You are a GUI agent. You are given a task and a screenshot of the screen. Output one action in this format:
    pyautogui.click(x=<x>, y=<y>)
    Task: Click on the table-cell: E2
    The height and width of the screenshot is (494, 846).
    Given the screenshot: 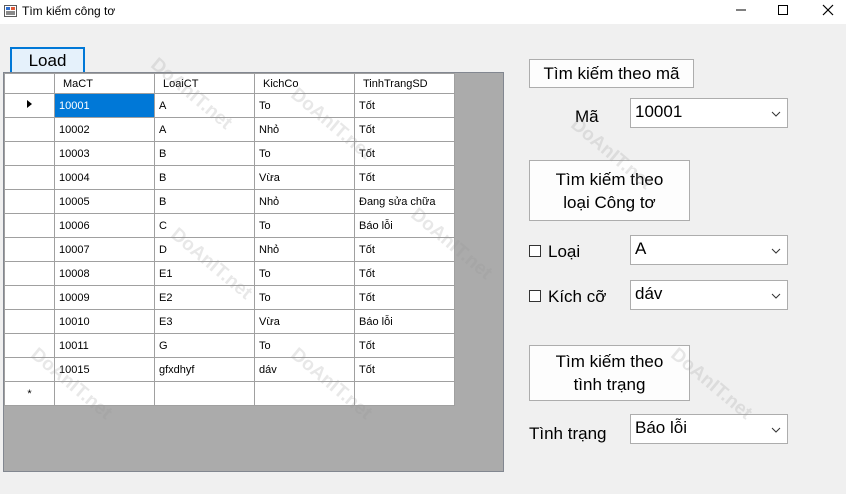 What is the action you would take?
    pyautogui.click(x=204, y=297)
    